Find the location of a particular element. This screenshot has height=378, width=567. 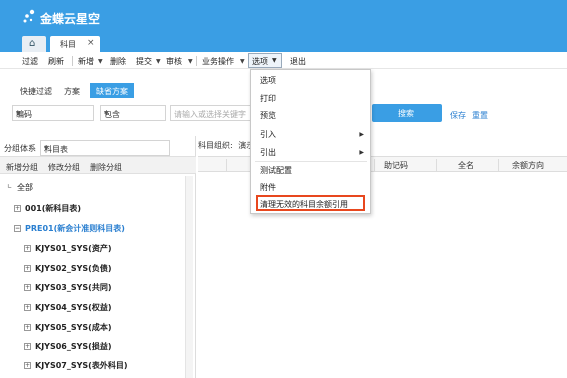

tree-node: + KJYS07_SYS(表外科目) is located at coordinates (76, 365).